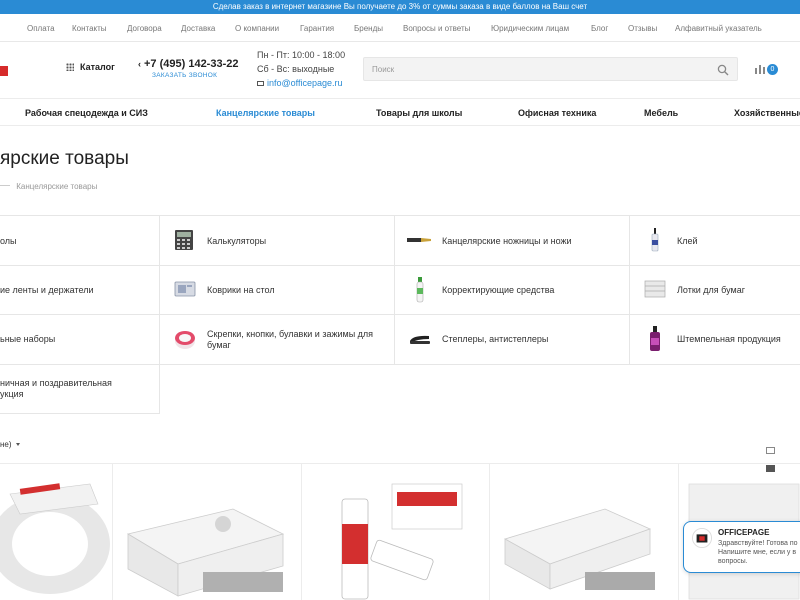 The image size is (800, 600). Describe the element at coordinates (770, 450) in the screenshot. I see `list-view-icon` at that location.